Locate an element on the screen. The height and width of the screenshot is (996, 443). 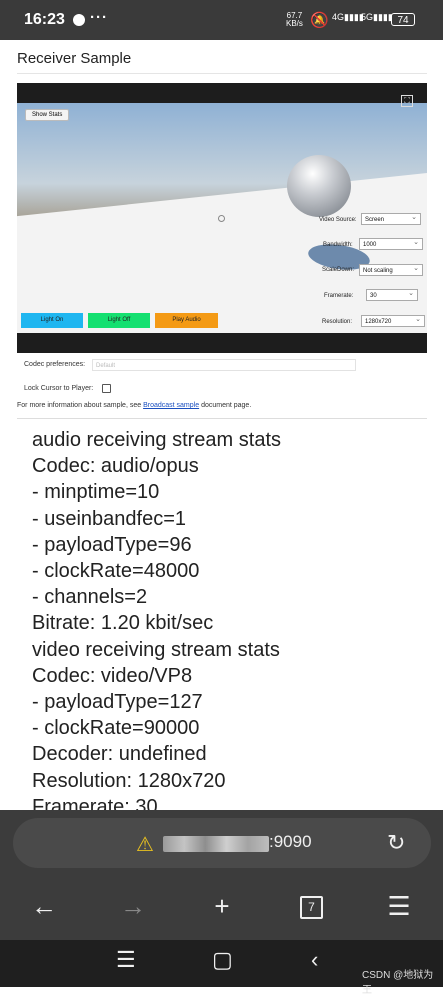
stats-line: - payloadType=96 is located at coordinates (112, 544).